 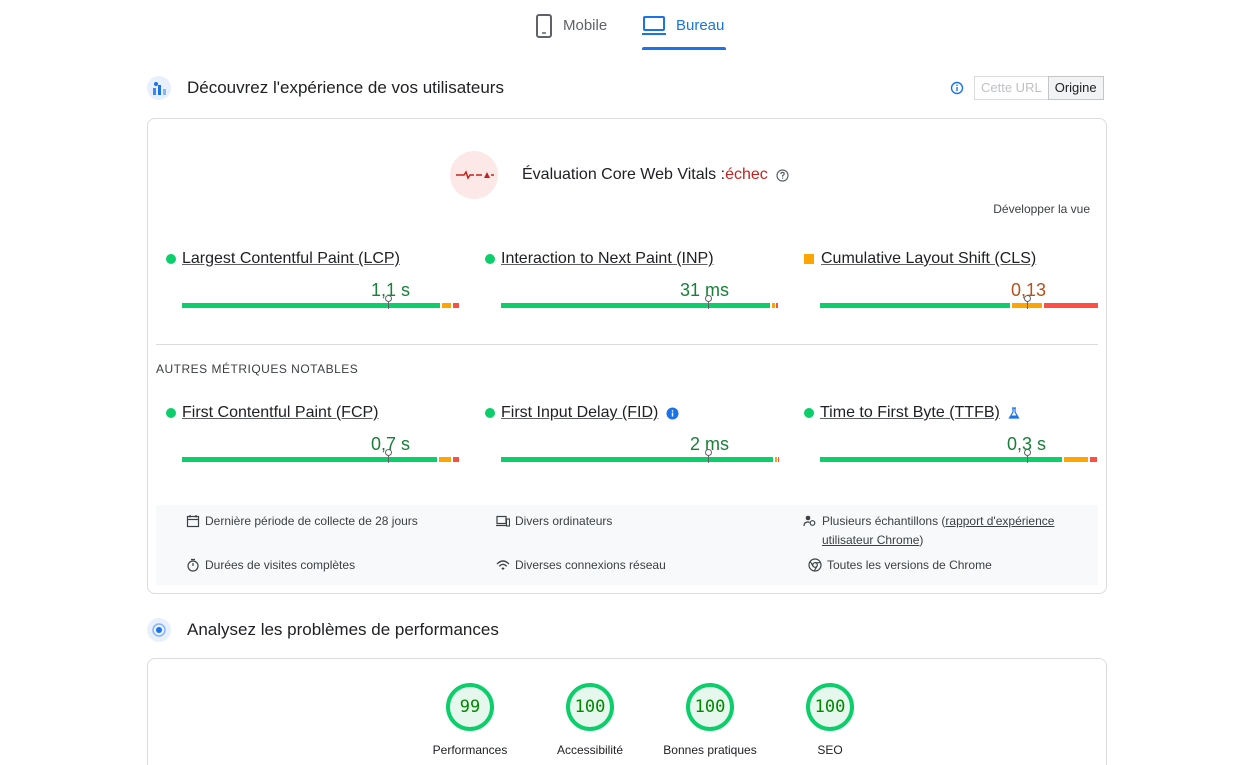 I want to click on metric-ttfb-link: Time to First Byte (TTFB), so click(x=910, y=413).